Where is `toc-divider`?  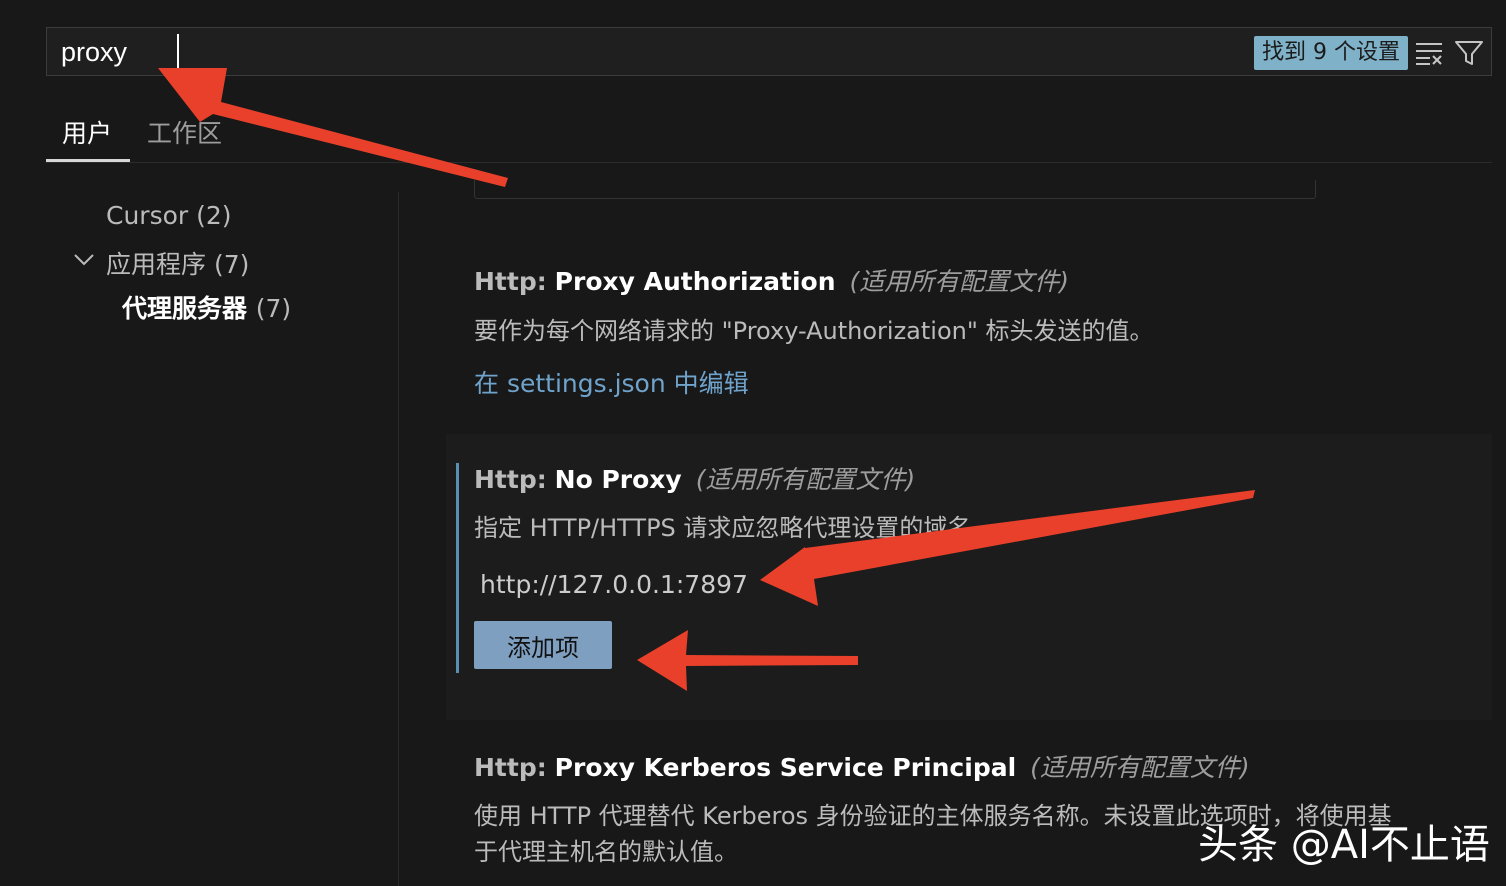 toc-divider is located at coordinates (398, 539).